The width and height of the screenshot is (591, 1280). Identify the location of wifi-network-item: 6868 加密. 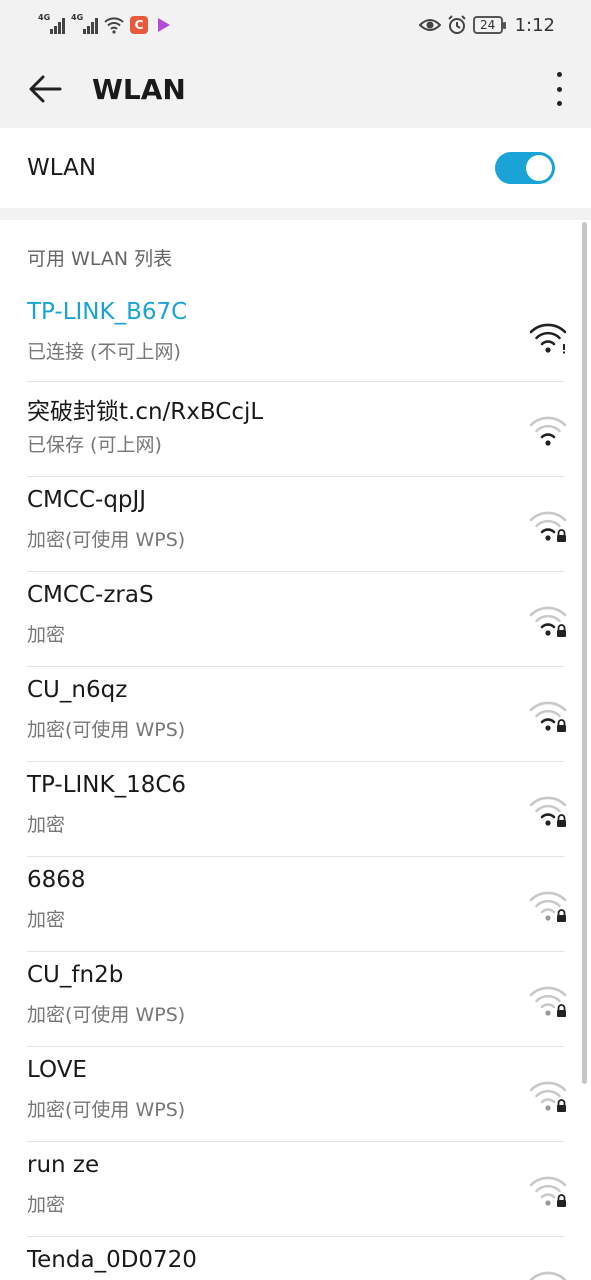
(297, 903).